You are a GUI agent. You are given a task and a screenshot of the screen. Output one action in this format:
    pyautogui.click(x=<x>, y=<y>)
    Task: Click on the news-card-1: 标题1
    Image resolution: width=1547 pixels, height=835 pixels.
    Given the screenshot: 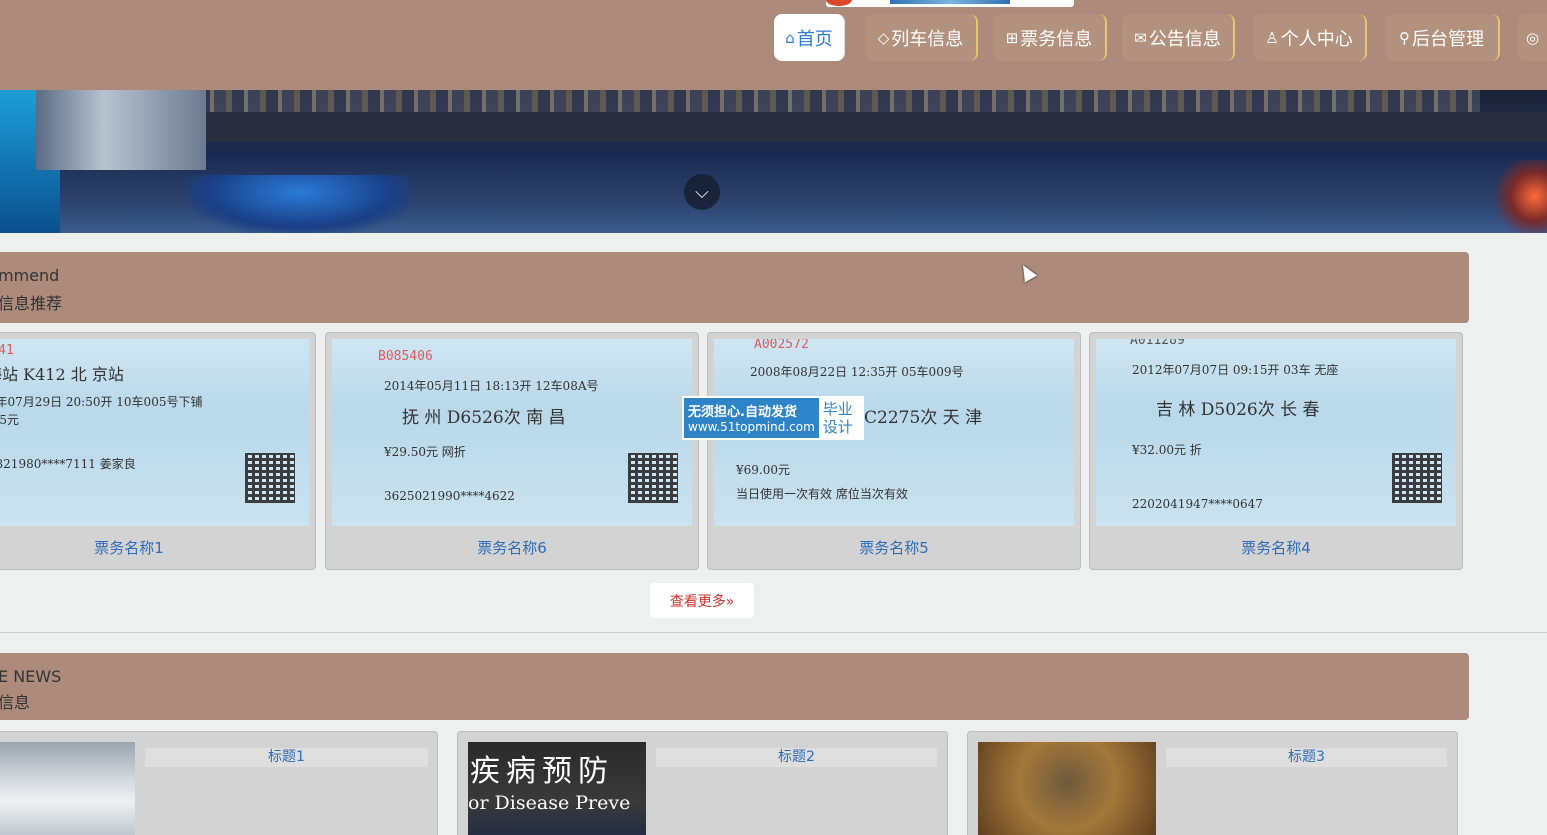 What is the action you would take?
    pyautogui.click(x=219, y=783)
    